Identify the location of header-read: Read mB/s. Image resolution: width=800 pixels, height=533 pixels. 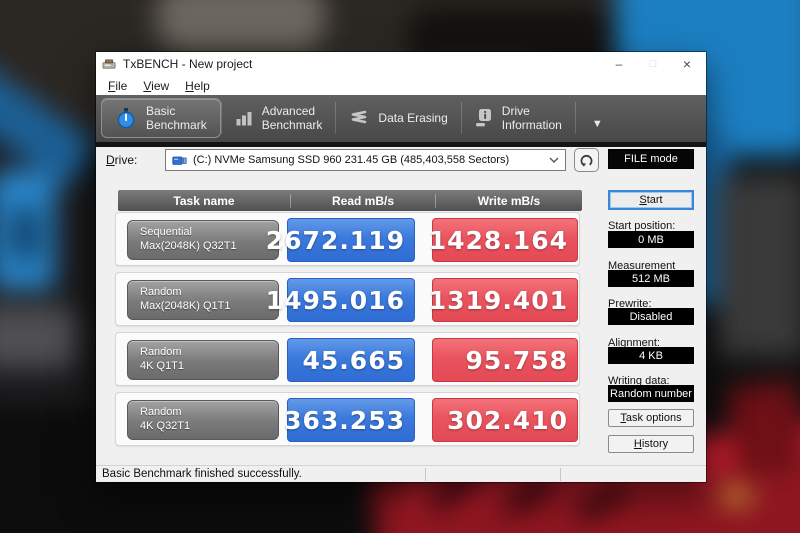
(362, 200).